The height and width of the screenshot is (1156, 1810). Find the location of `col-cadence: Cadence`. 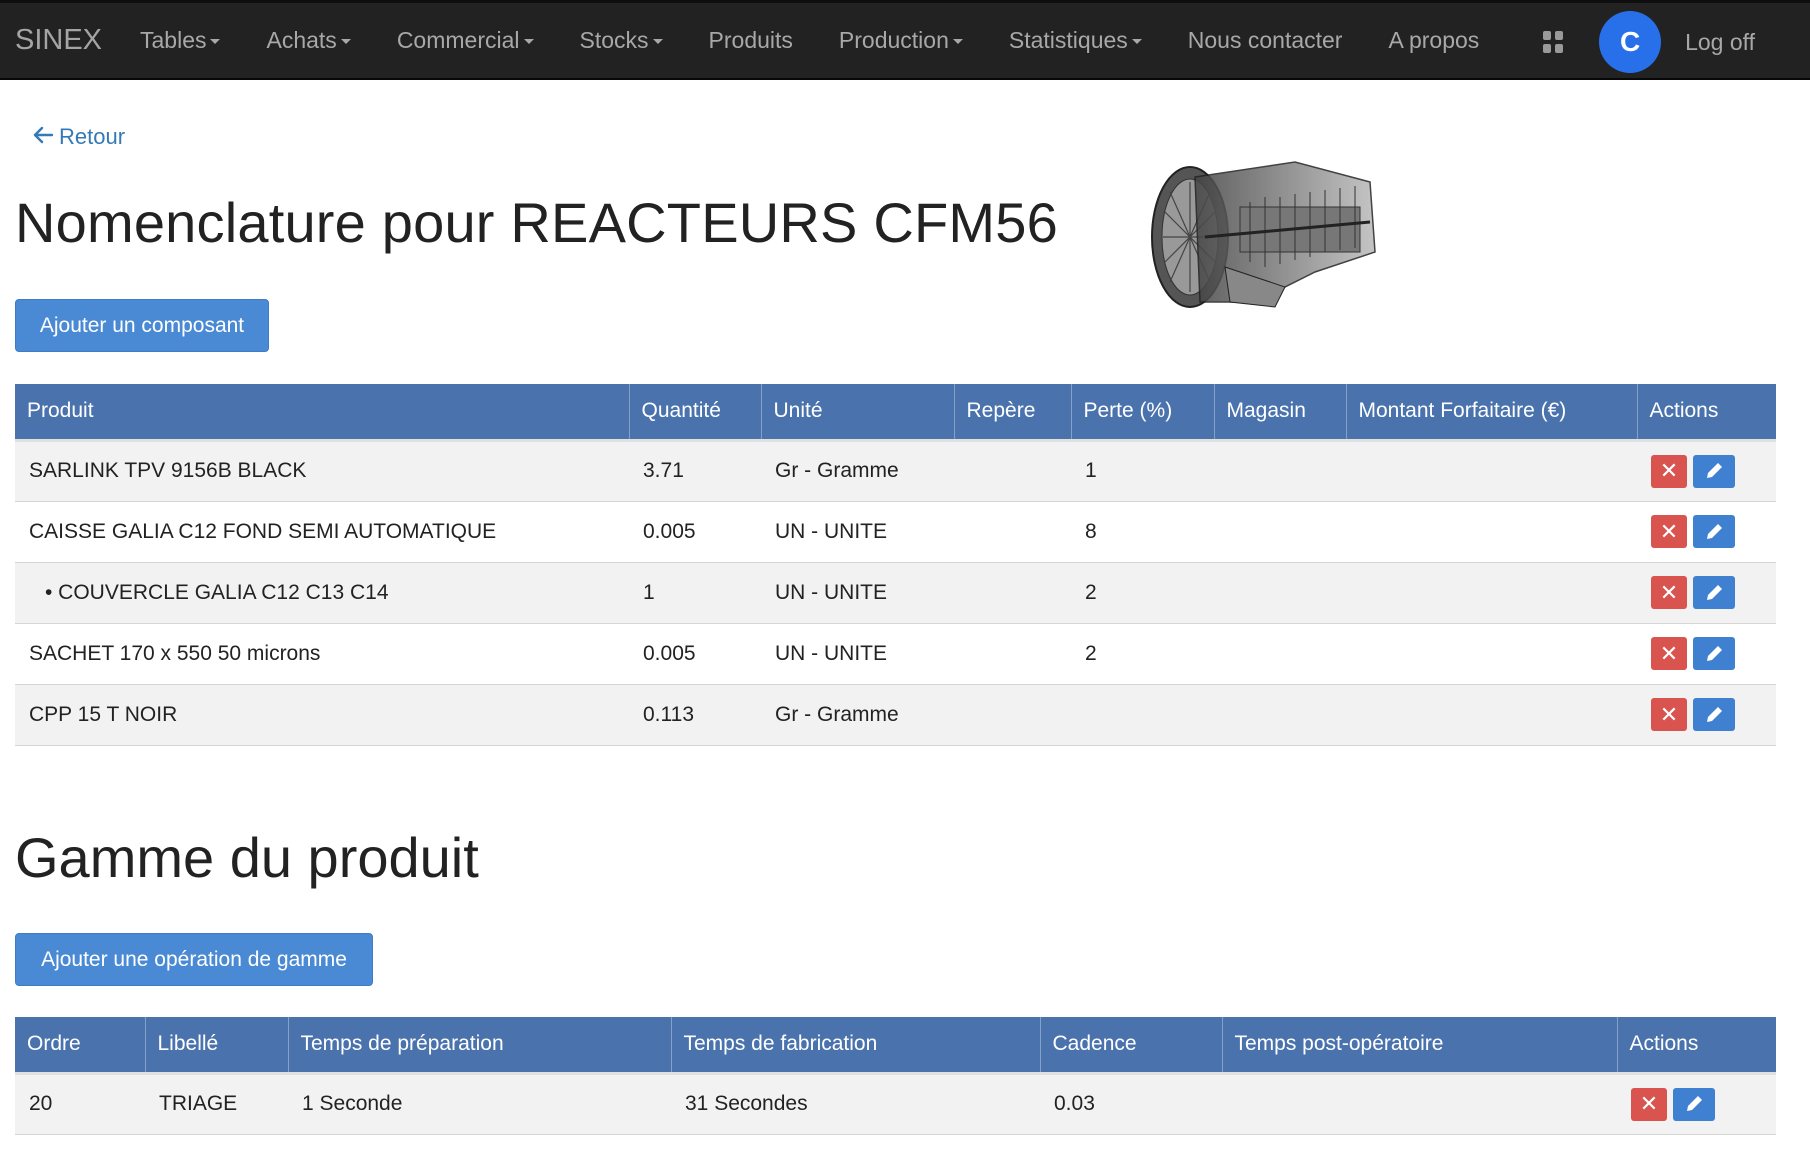

col-cadence: Cadence is located at coordinates (1131, 1046).